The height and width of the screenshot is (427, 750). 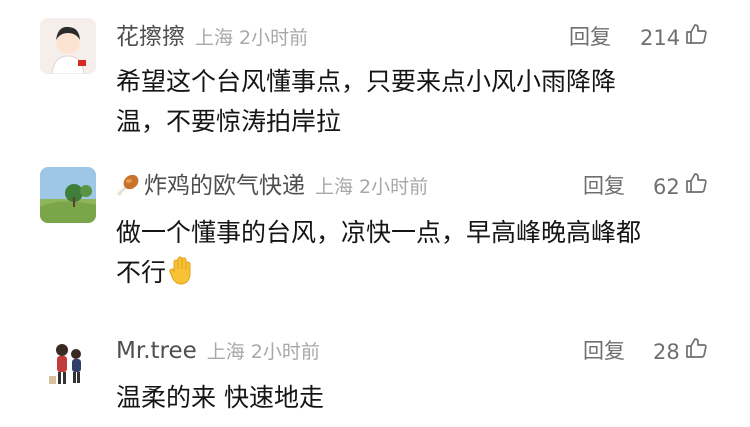 I want to click on comment-text: 温柔的来 快速地走, so click(x=220, y=398).